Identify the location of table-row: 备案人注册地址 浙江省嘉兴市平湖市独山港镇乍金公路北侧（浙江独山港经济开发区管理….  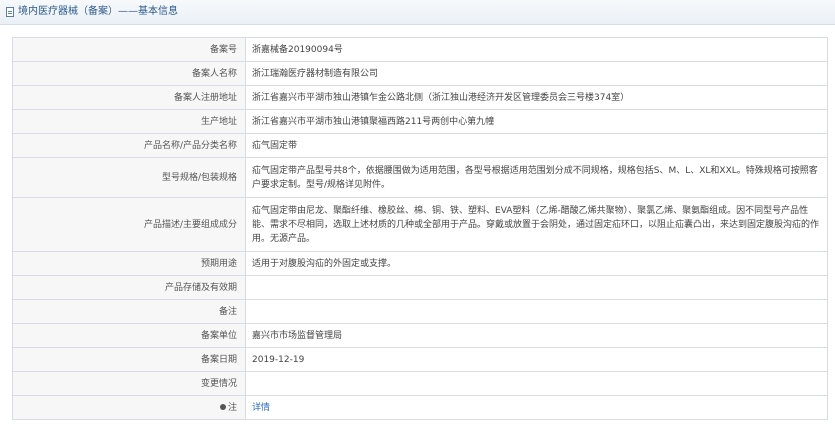
(420, 97).